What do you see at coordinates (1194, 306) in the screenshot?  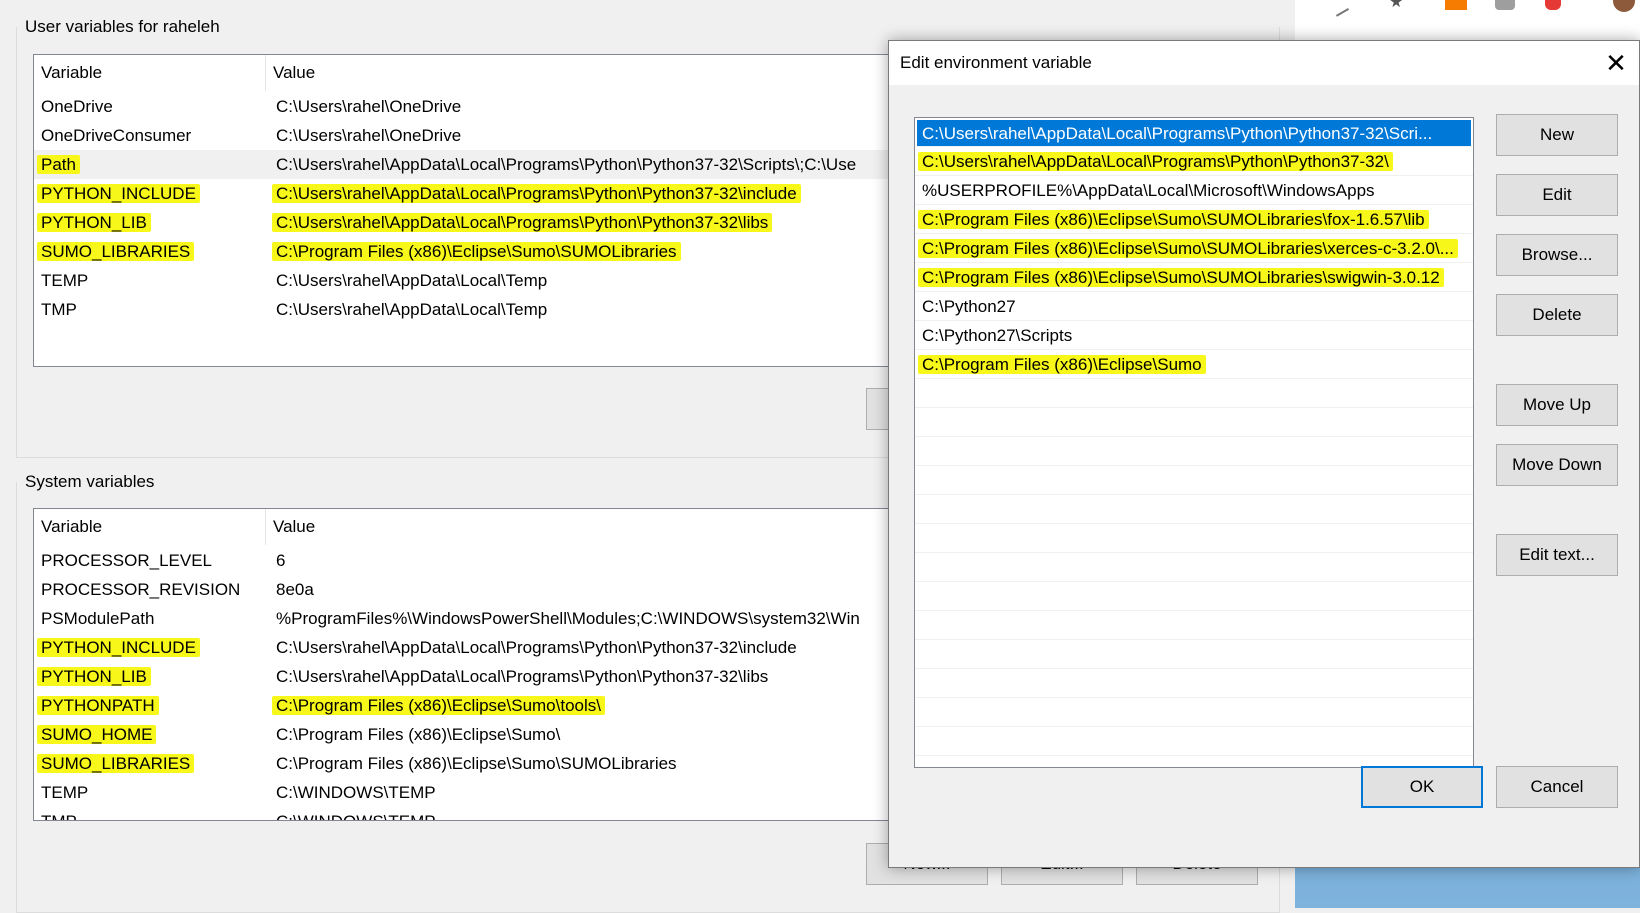 I see `path-entry: C:\Python27` at bounding box center [1194, 306].